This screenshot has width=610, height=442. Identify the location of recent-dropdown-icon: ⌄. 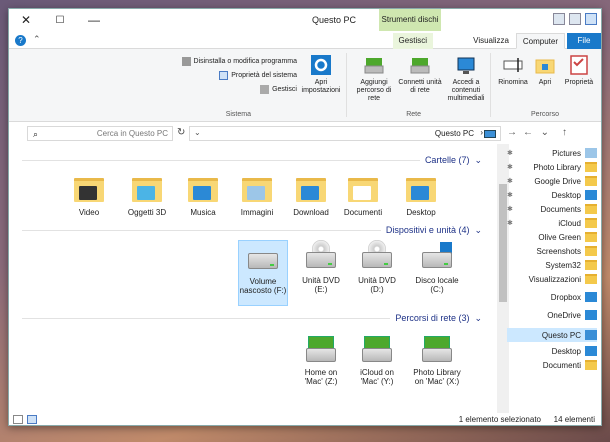
(545, 132).